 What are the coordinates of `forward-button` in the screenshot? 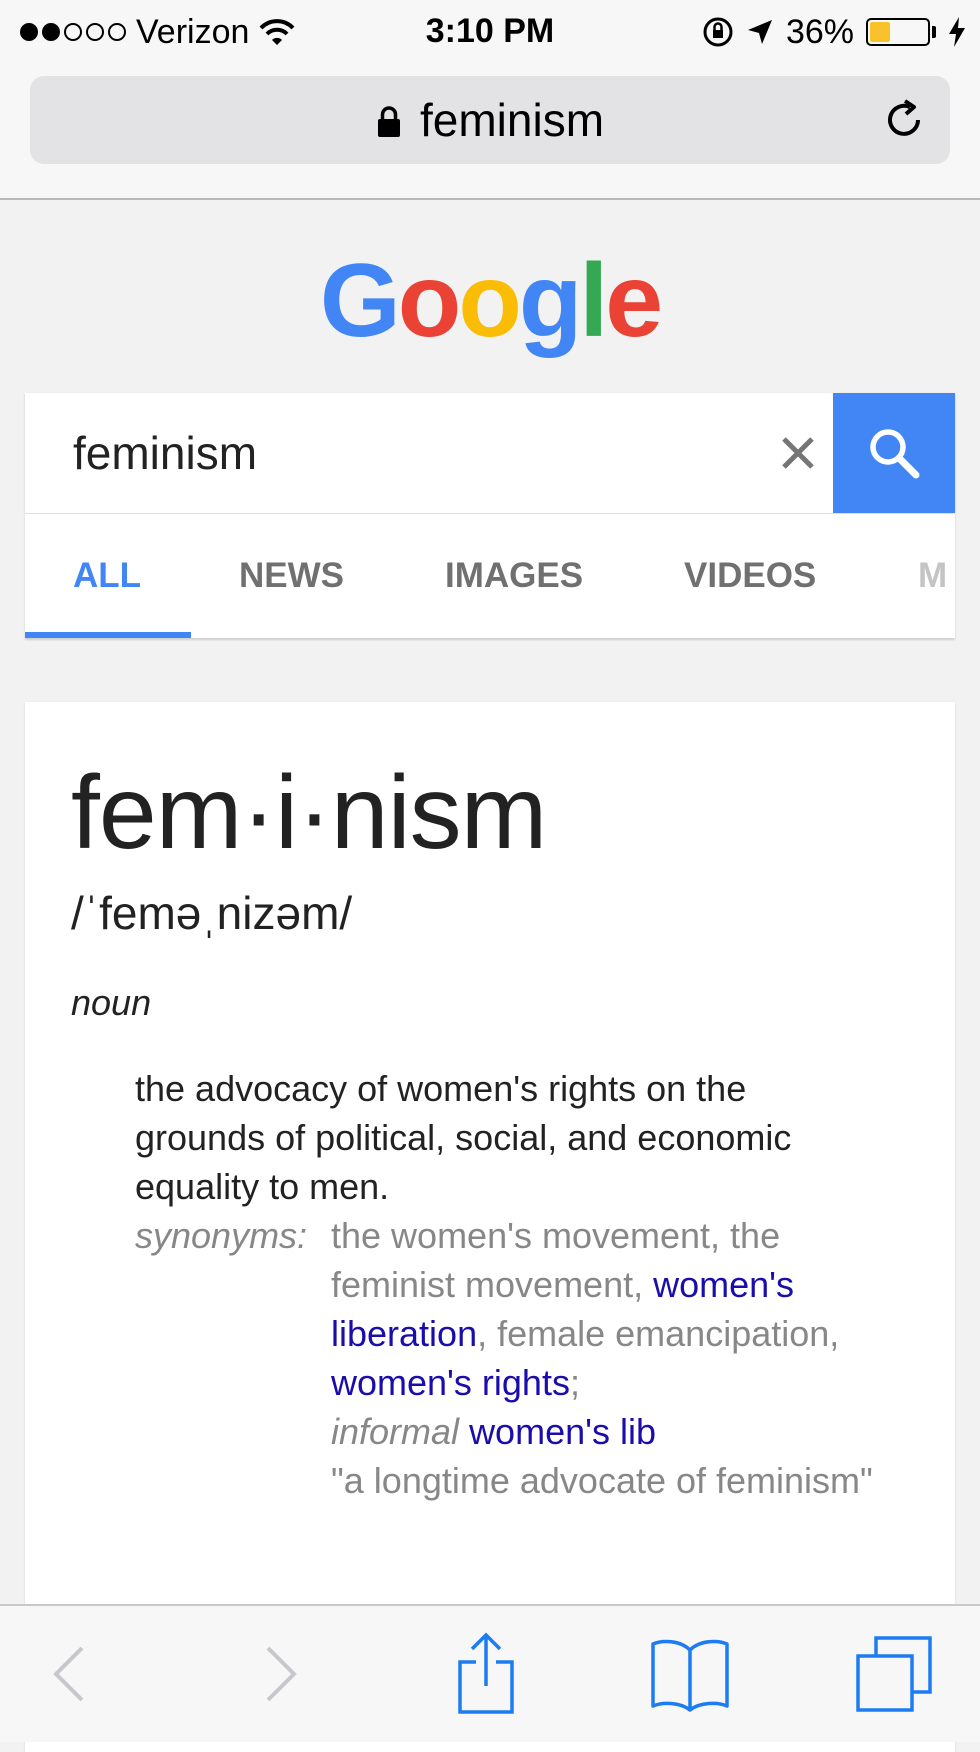 It's located at (282, 1674).